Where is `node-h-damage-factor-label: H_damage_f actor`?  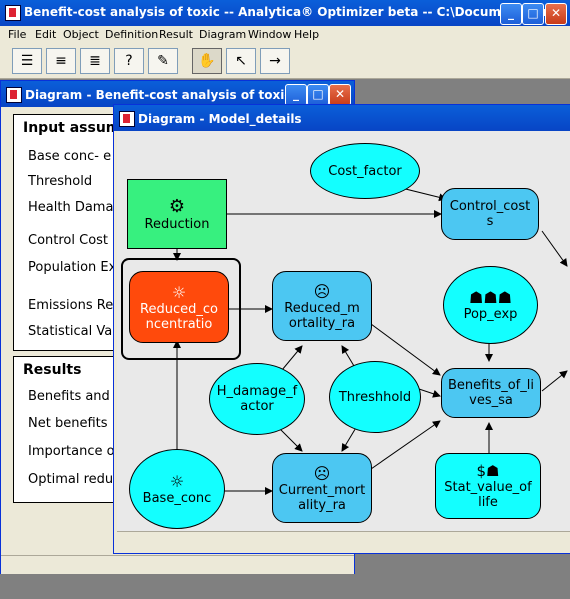
node-h-damage-factor-label: H_damage_f actor is located at coordinates (257, 399).